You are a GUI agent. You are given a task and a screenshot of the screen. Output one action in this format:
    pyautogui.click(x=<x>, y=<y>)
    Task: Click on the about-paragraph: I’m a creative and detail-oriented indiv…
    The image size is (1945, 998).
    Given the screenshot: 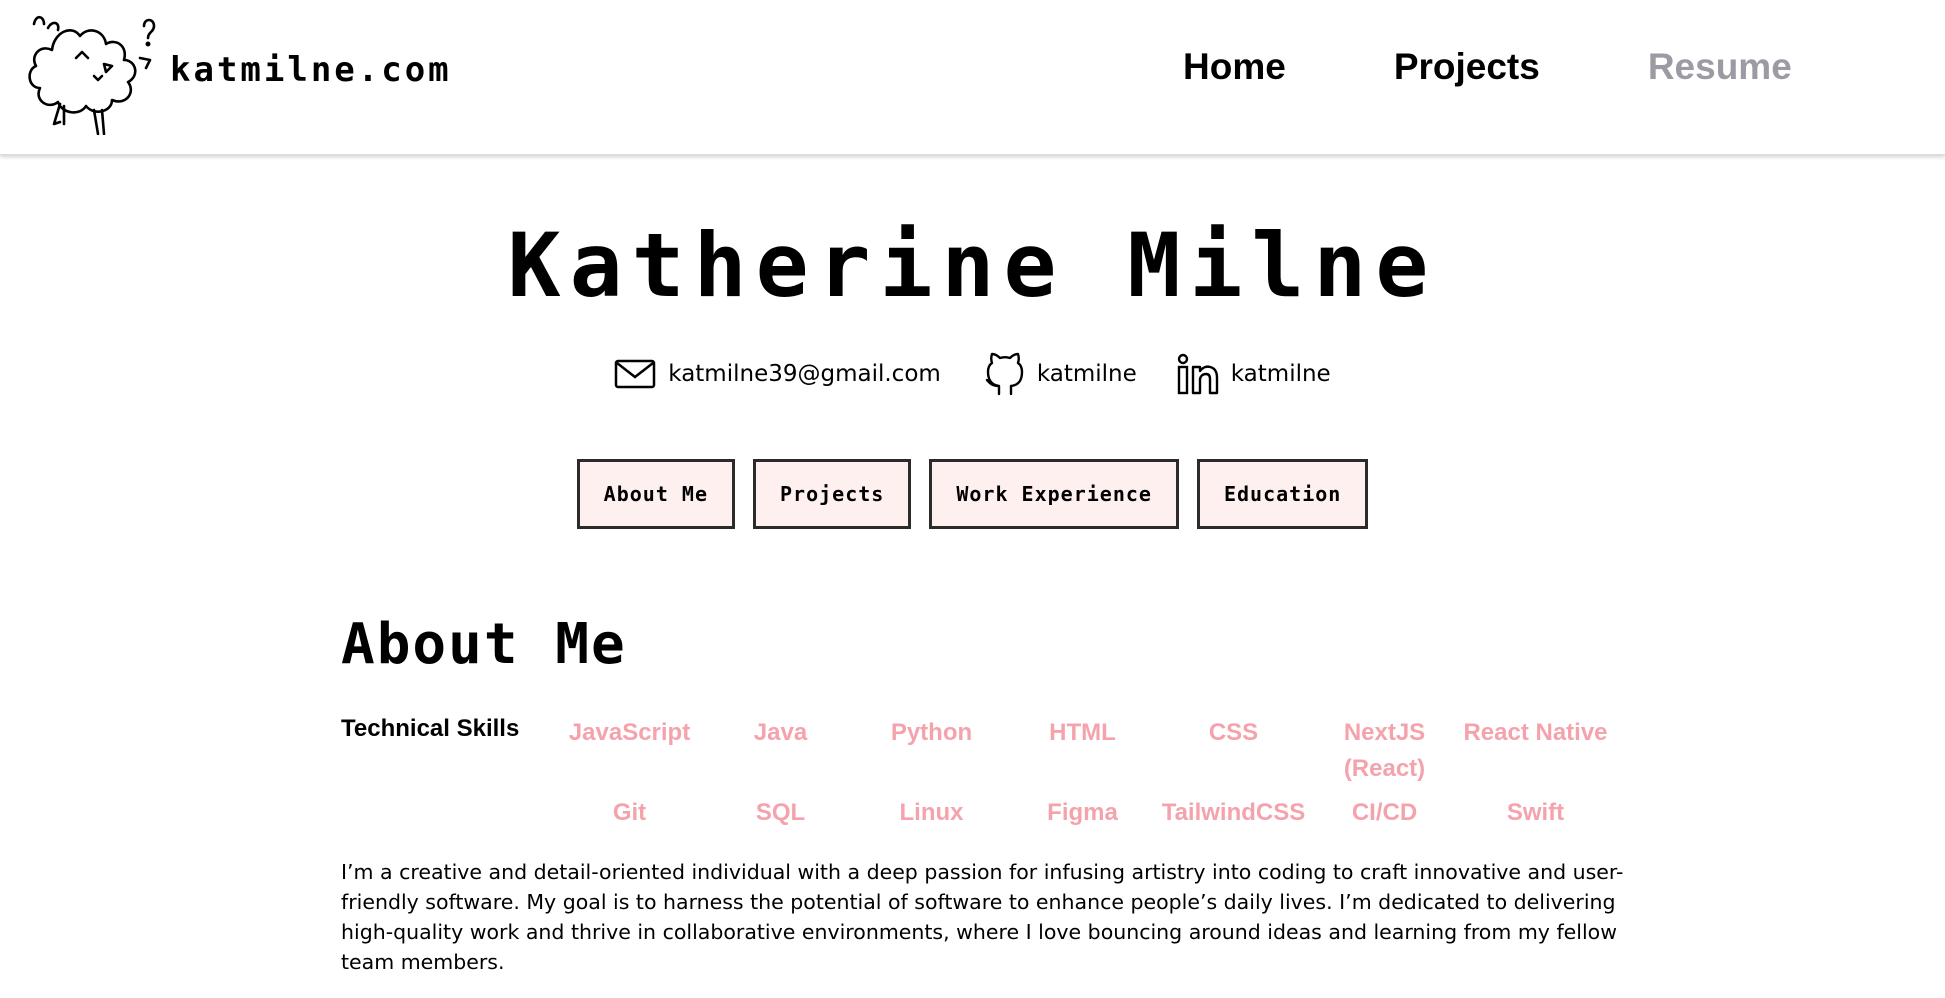 What is the action you would take?
    pyautogui.click(x=982, y=917)
    